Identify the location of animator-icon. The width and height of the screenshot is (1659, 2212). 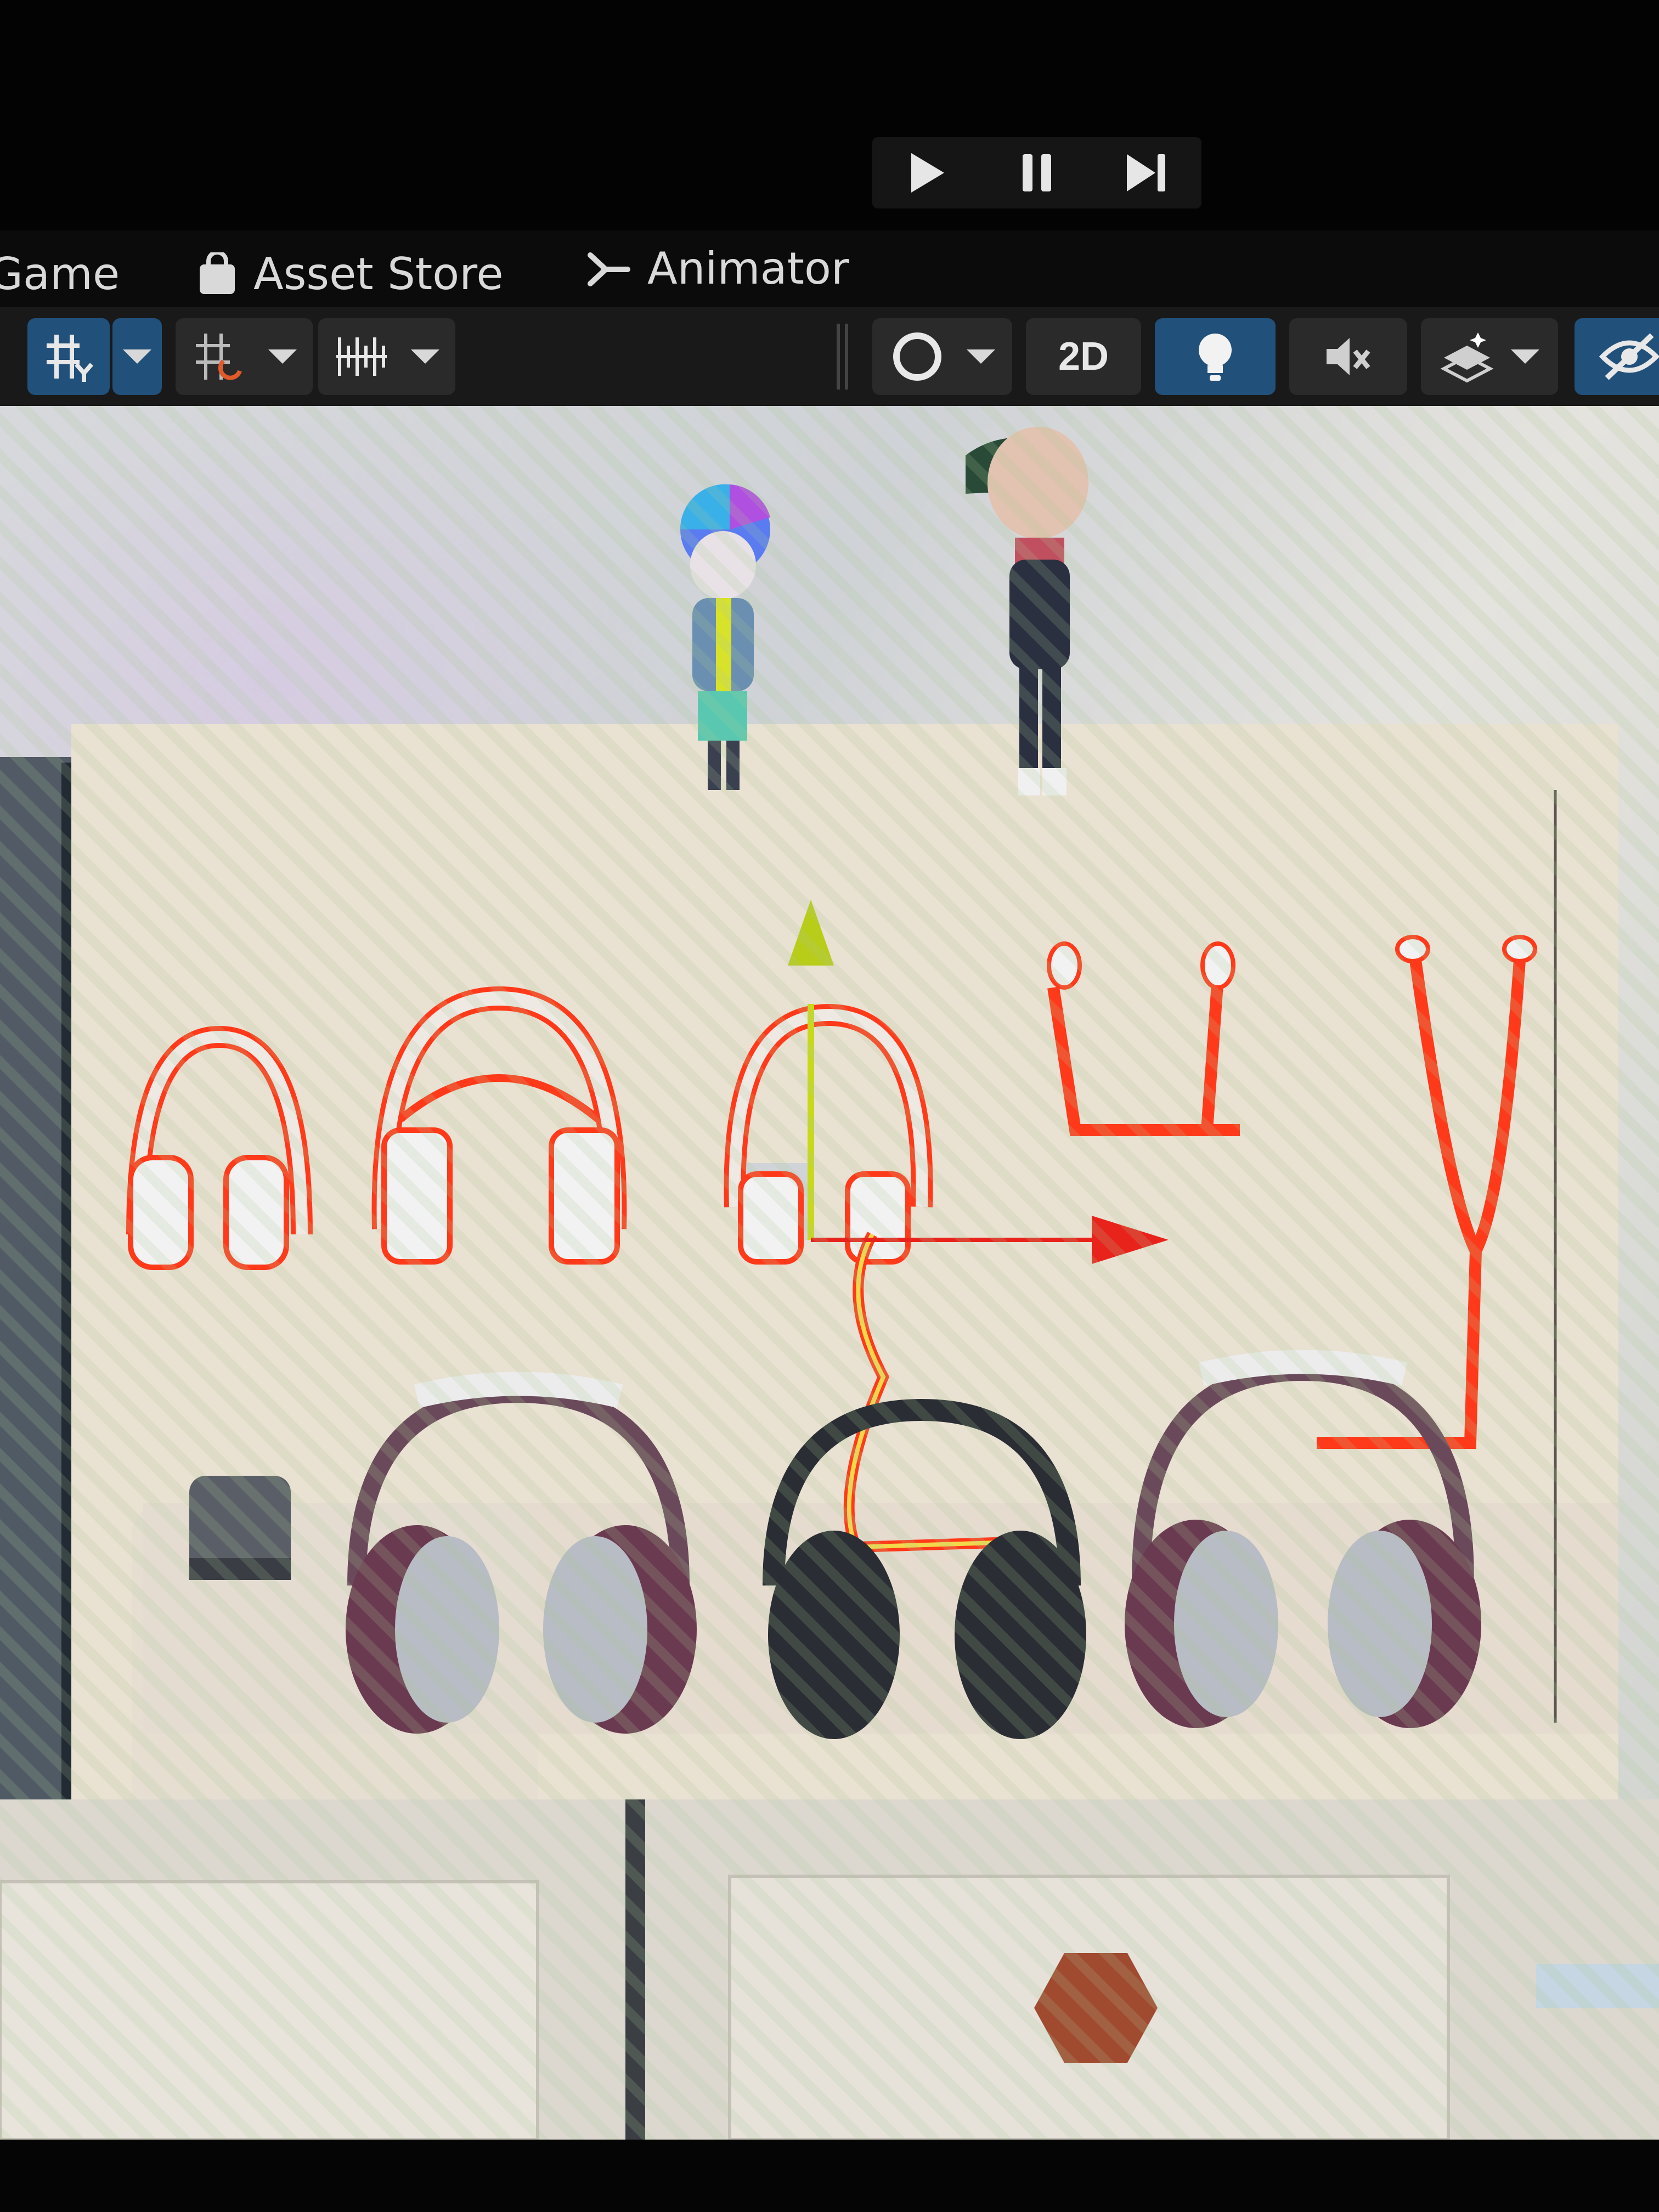
(609, 269).